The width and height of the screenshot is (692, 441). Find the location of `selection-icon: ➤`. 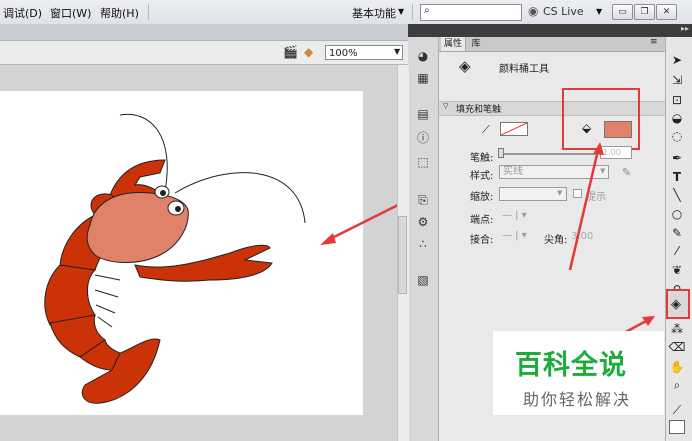

selection-icon: ➤ is located at coordinates (677, 60).